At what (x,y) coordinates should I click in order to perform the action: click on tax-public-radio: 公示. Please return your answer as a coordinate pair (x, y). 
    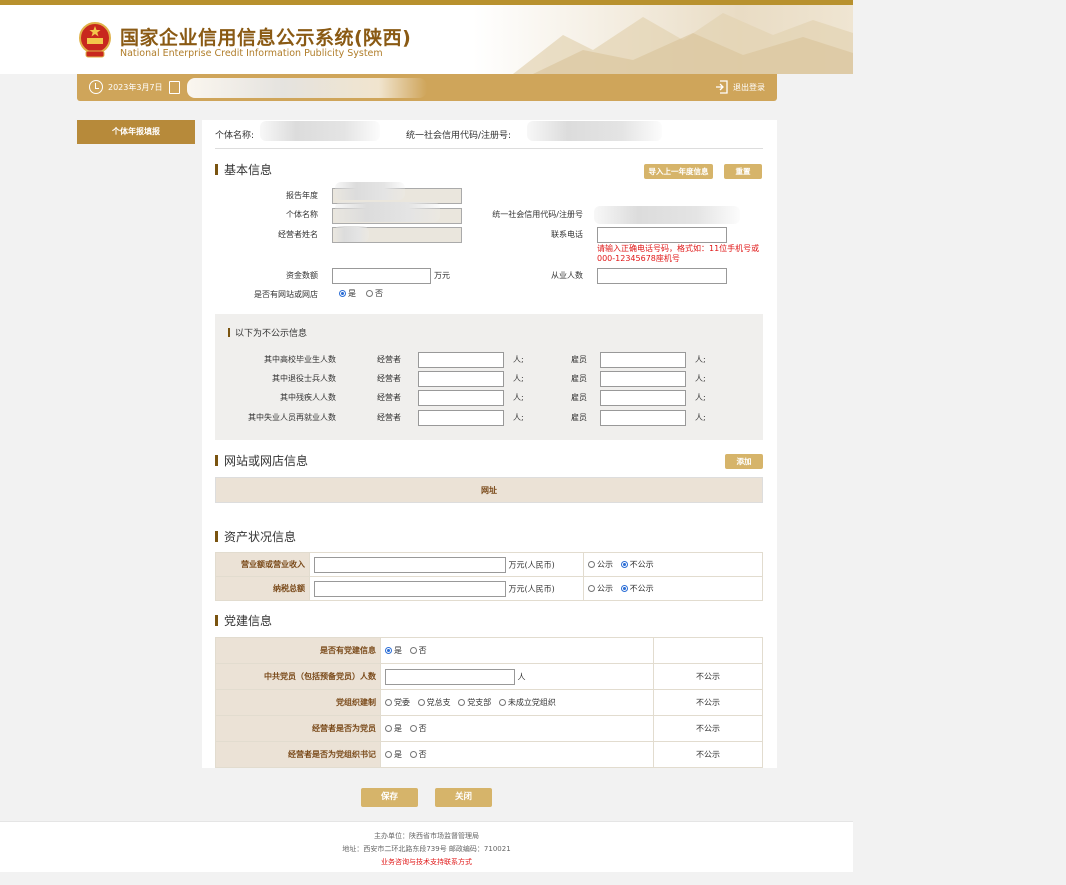
    Looking at the image, I should click on (600, 588).